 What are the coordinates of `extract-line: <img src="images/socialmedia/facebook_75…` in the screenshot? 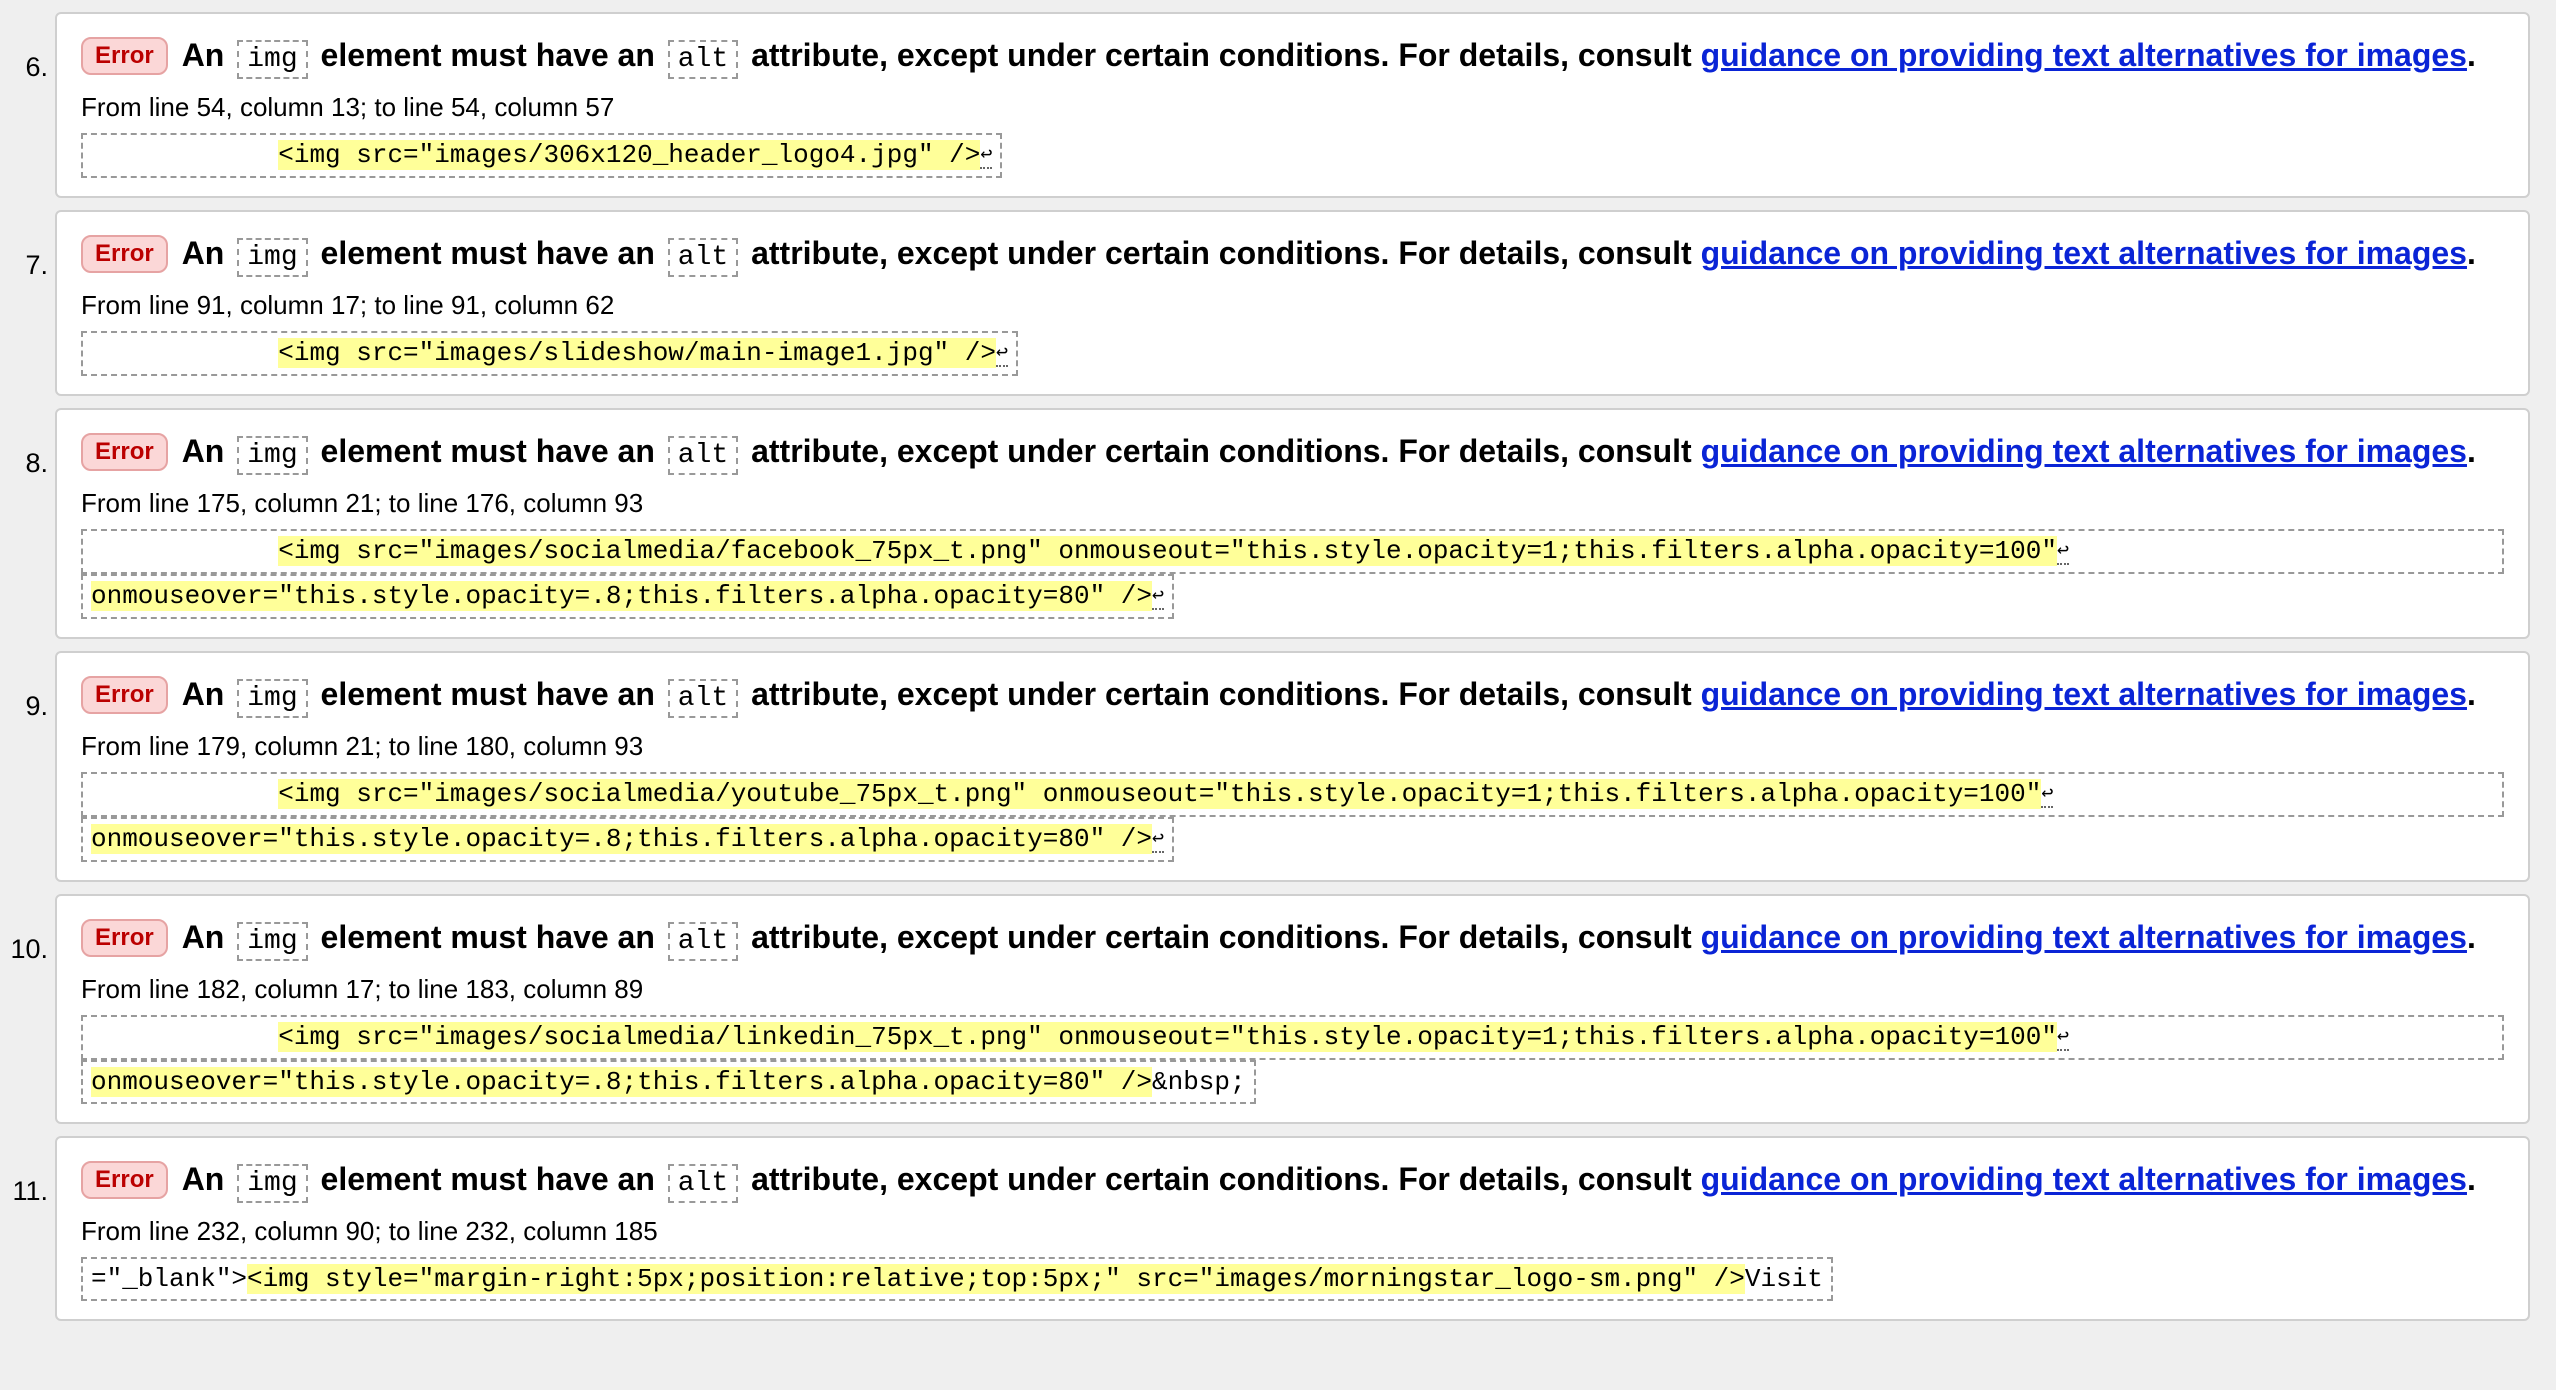 It's located at (1292, 551).